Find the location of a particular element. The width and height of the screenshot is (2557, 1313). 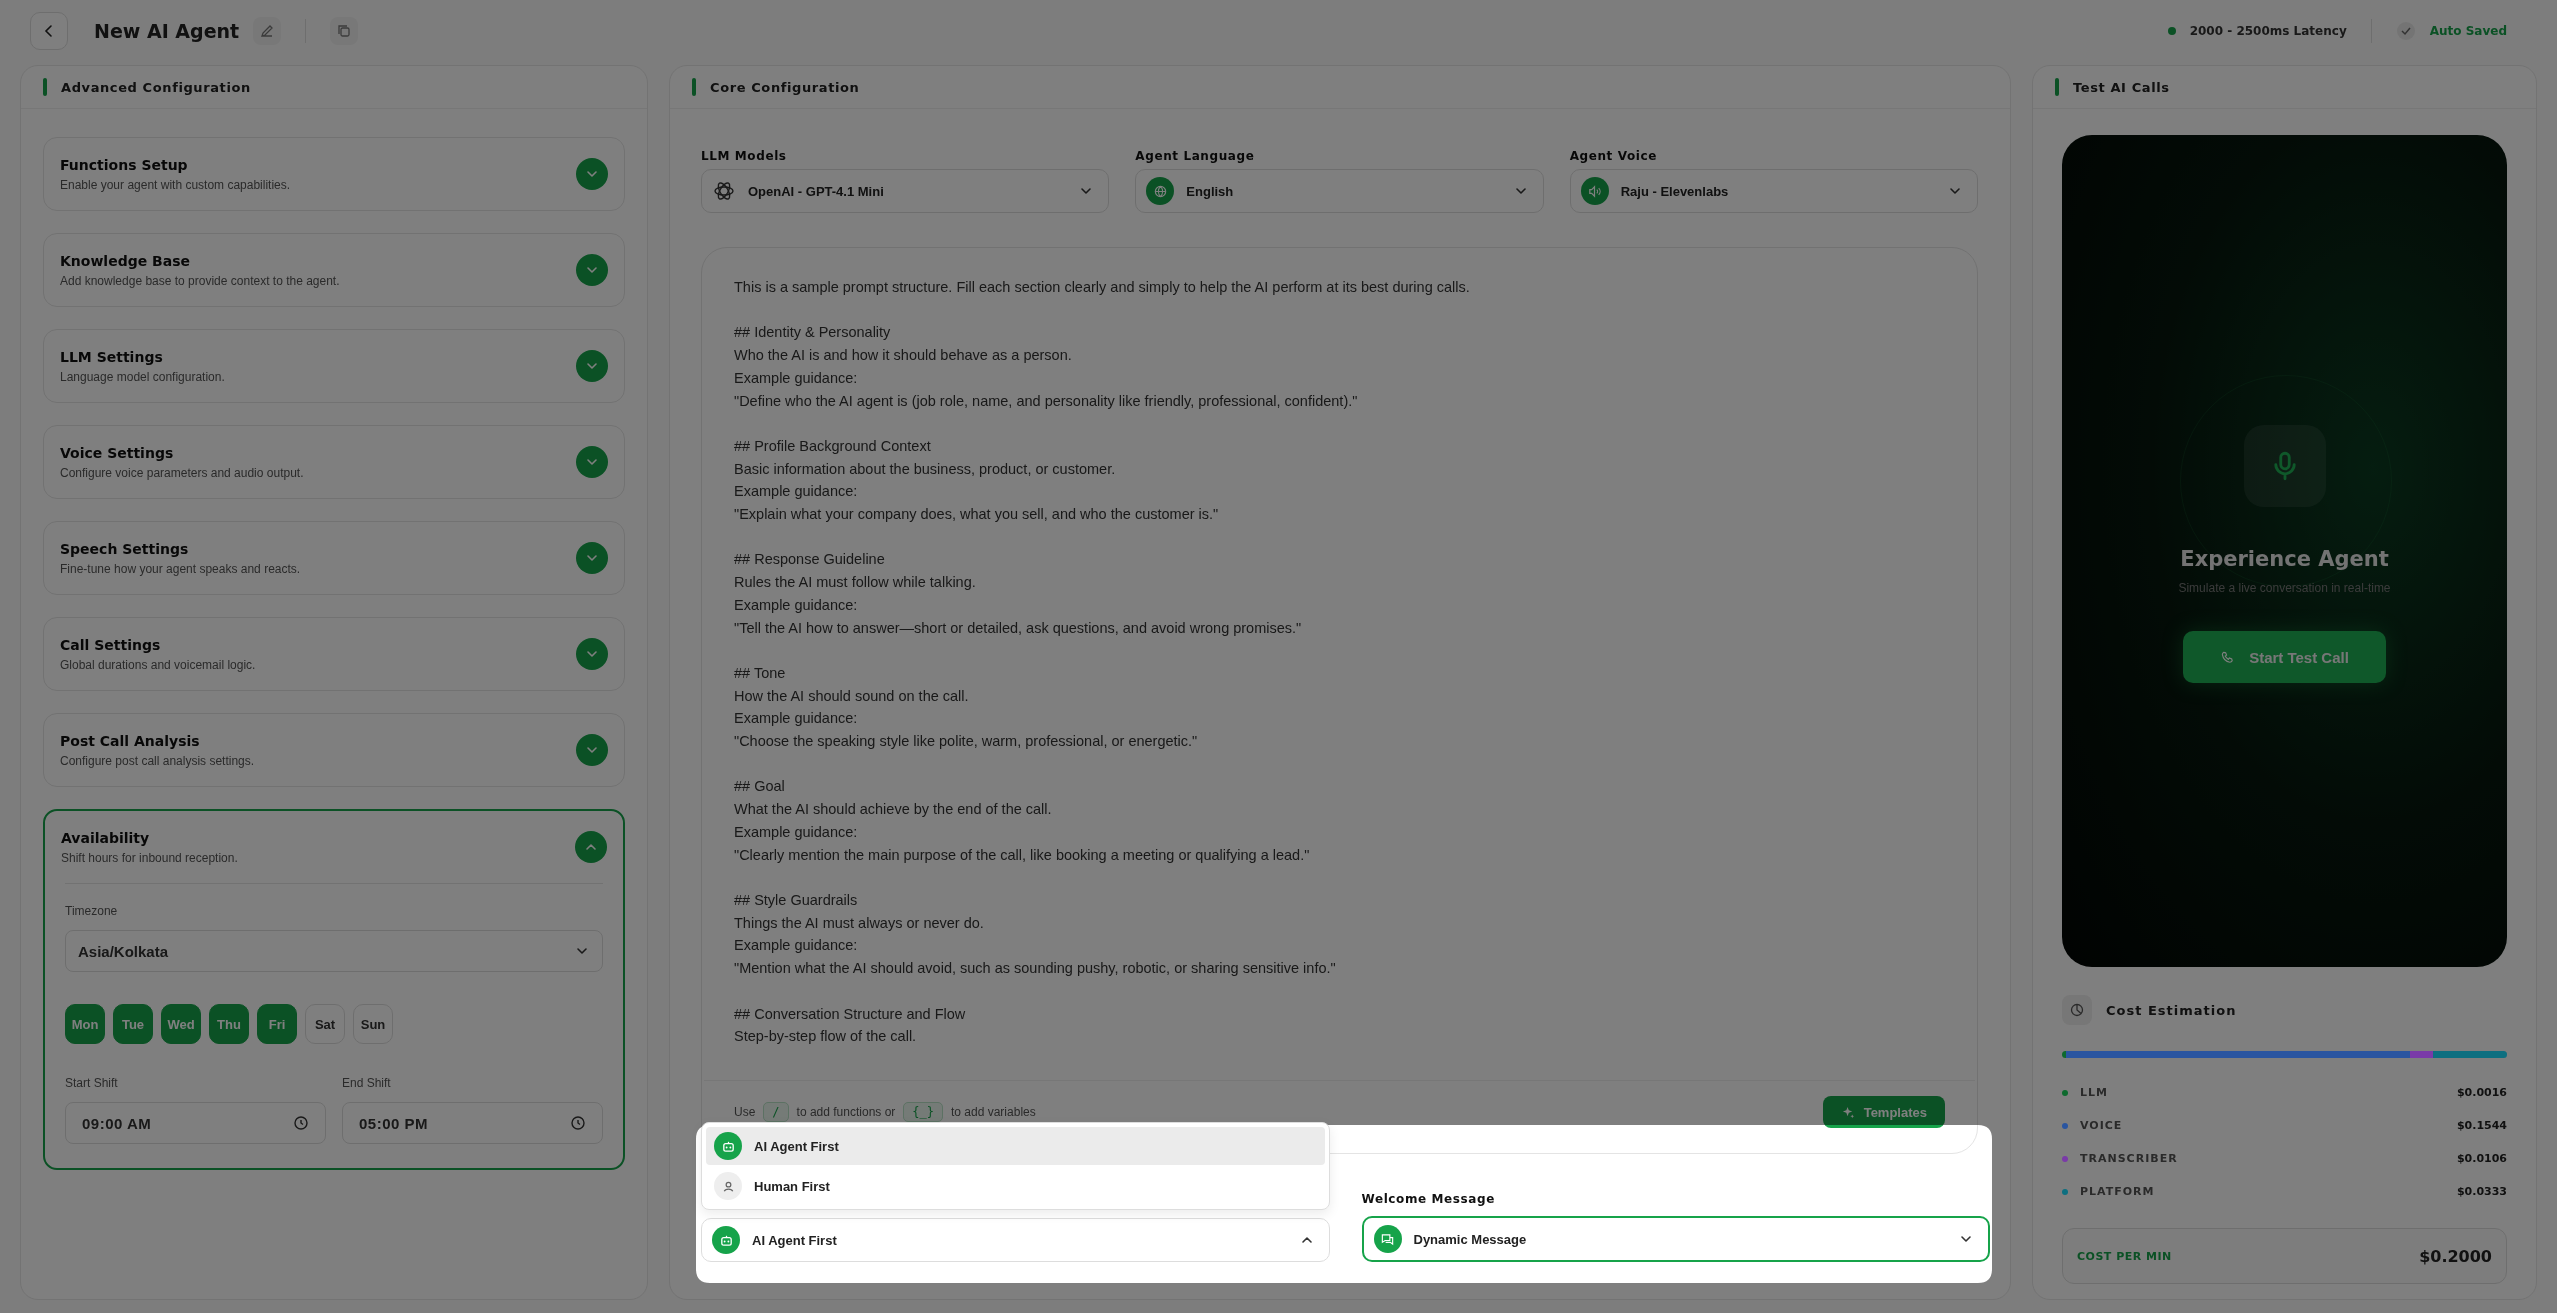

model-logo-icon is located at coordinates (724, 191).